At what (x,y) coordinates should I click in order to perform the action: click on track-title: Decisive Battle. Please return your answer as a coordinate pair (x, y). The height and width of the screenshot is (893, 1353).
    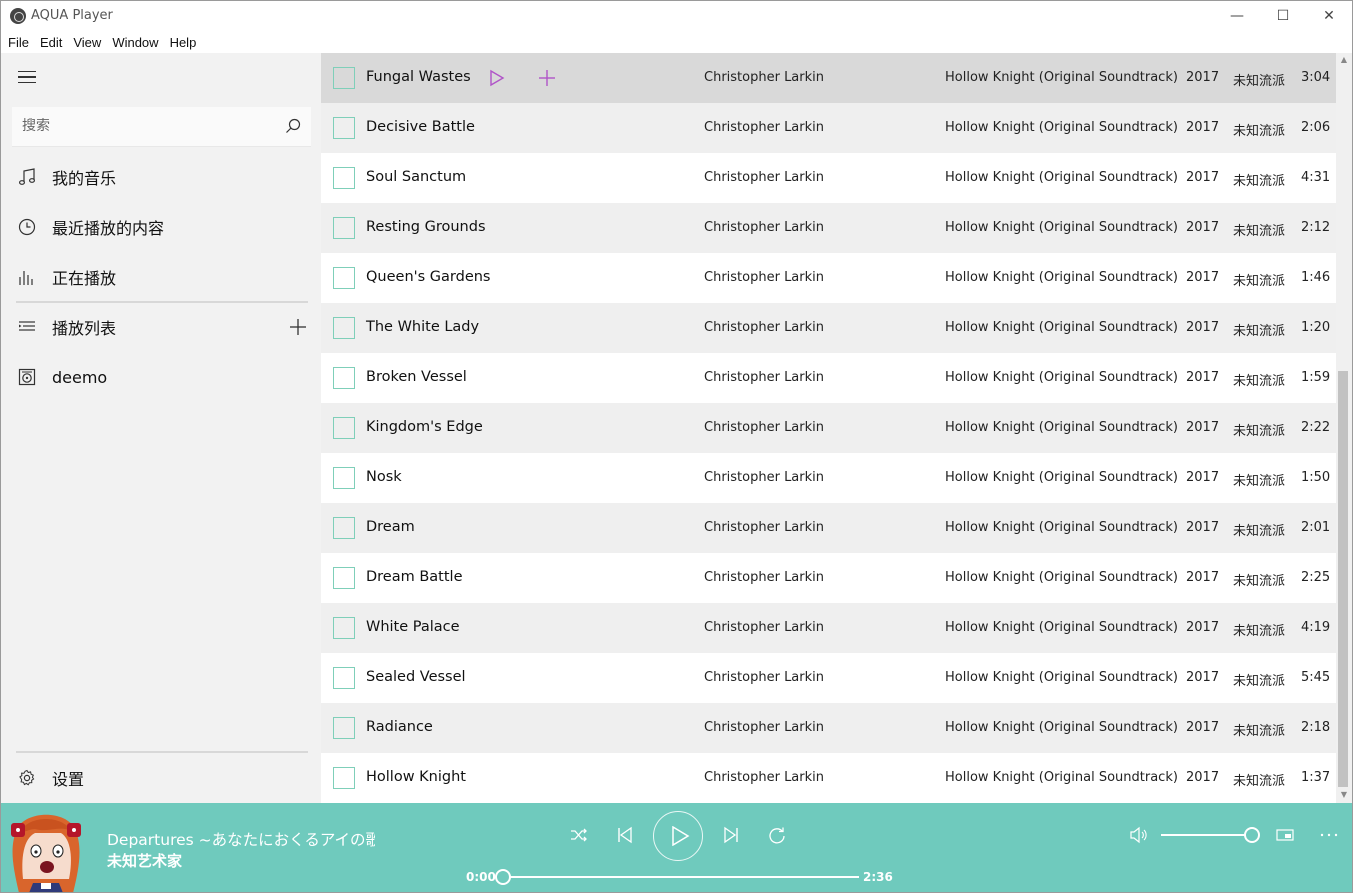
    Looking at the image, I should click on (420, 127).